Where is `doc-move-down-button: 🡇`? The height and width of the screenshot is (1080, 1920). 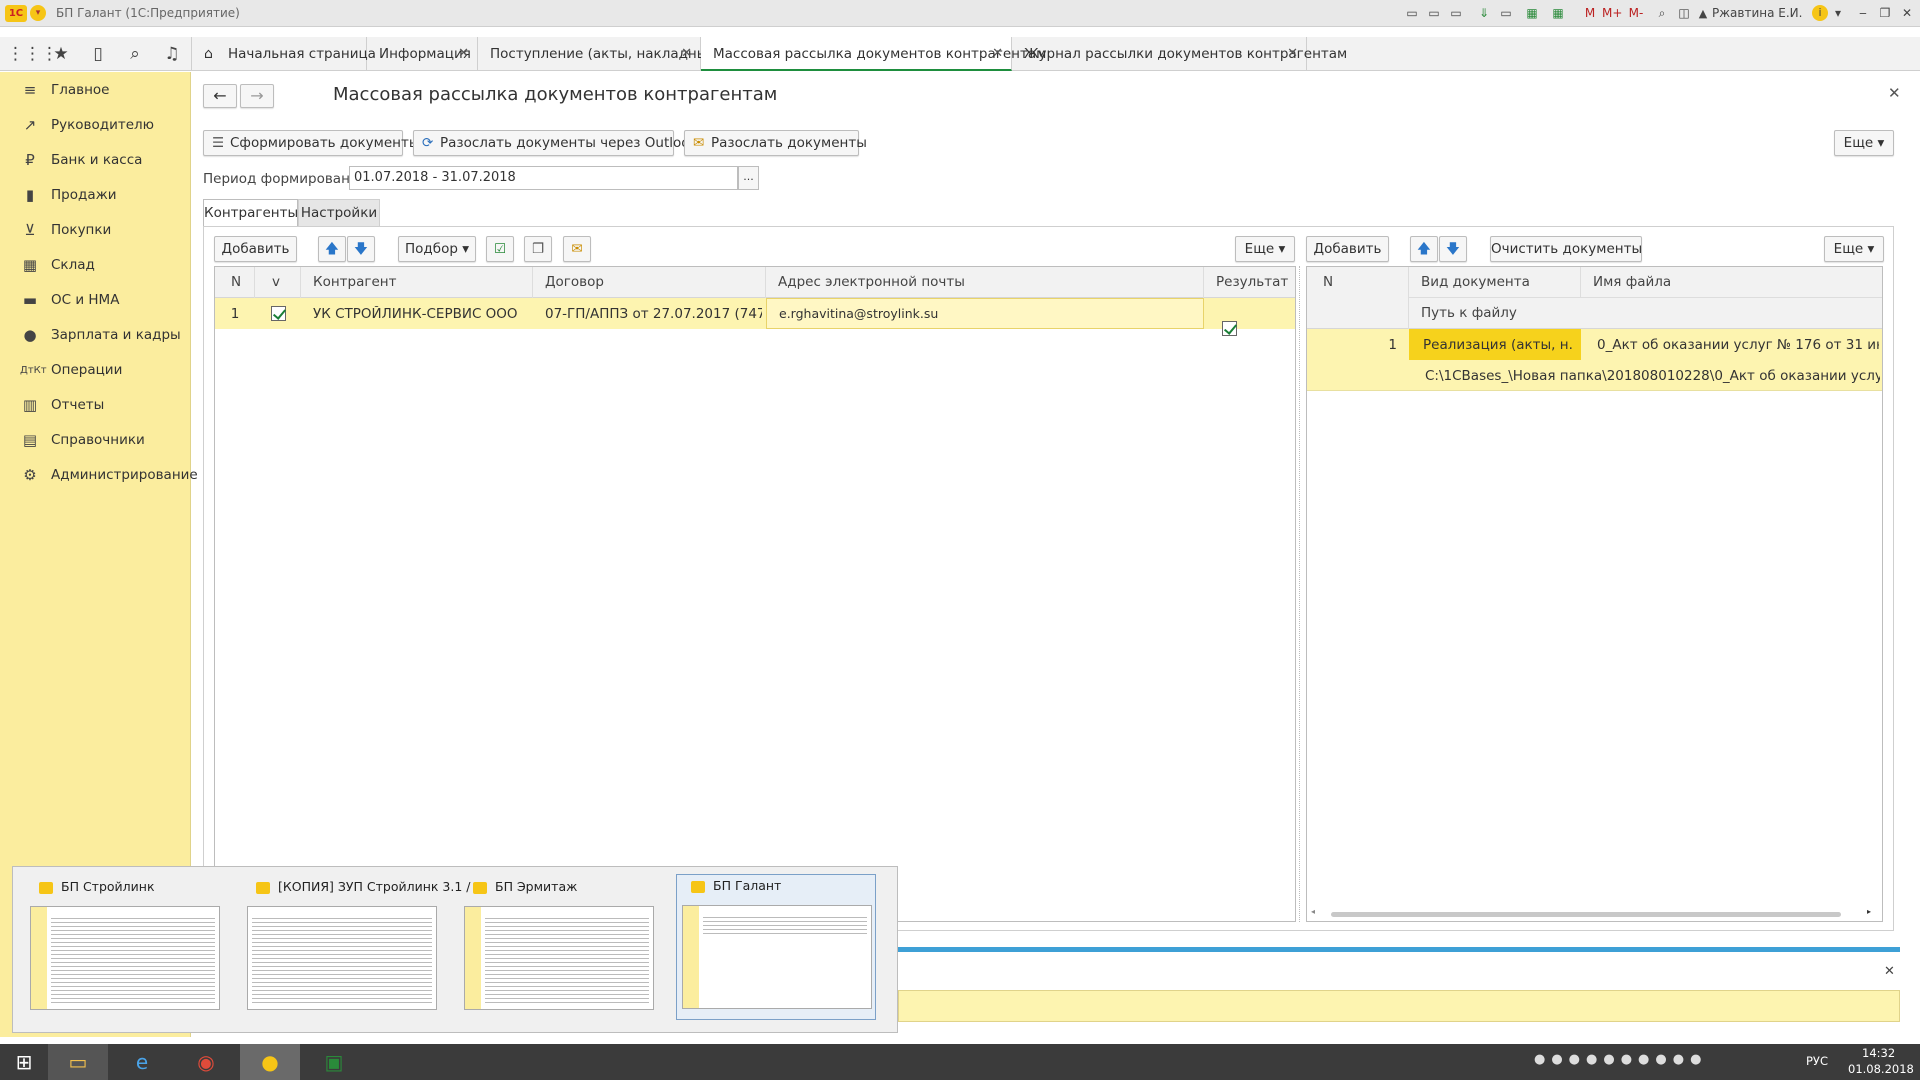 doc-move-down-button: 🡇 is located at coordinates (1453, 249).